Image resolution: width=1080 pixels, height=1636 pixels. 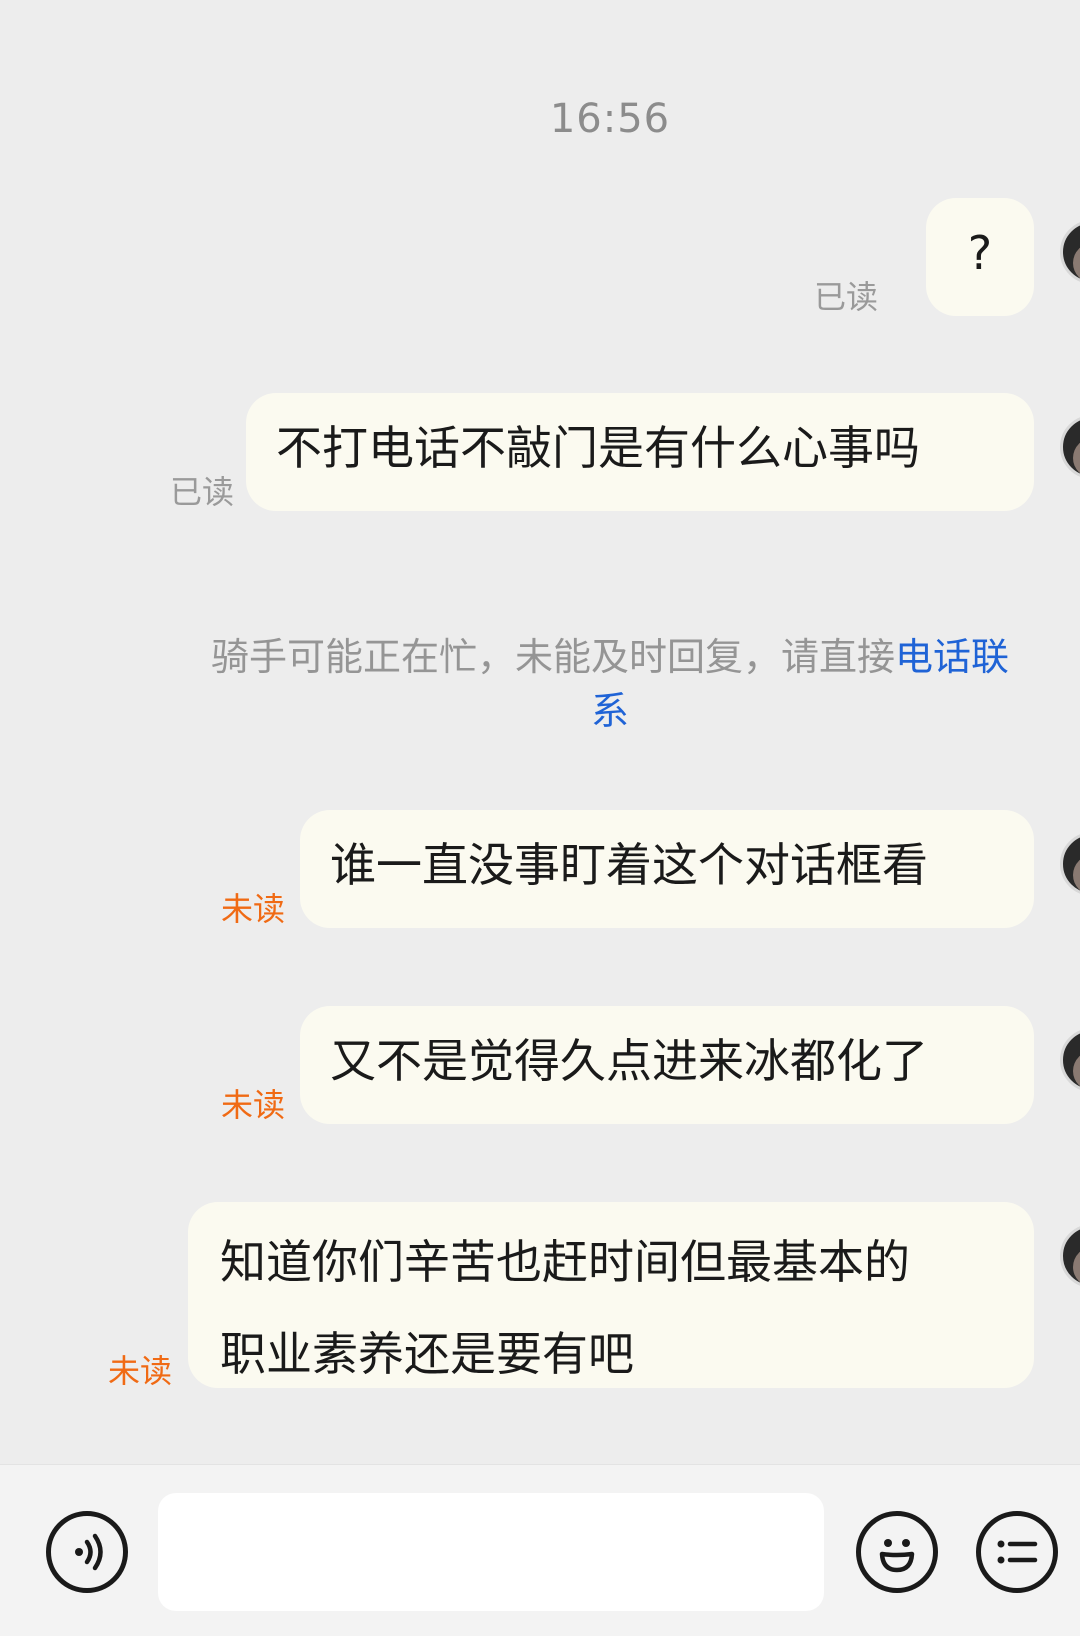 I want to click on message-text-line: 职业素养还是要有吧, so click(x=427, y=1354).